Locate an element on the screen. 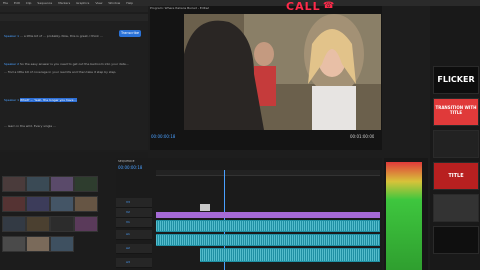 Image resolution: width=480 pixels, height=270 pixels. audio-meter is located at coordinates (406, 214).